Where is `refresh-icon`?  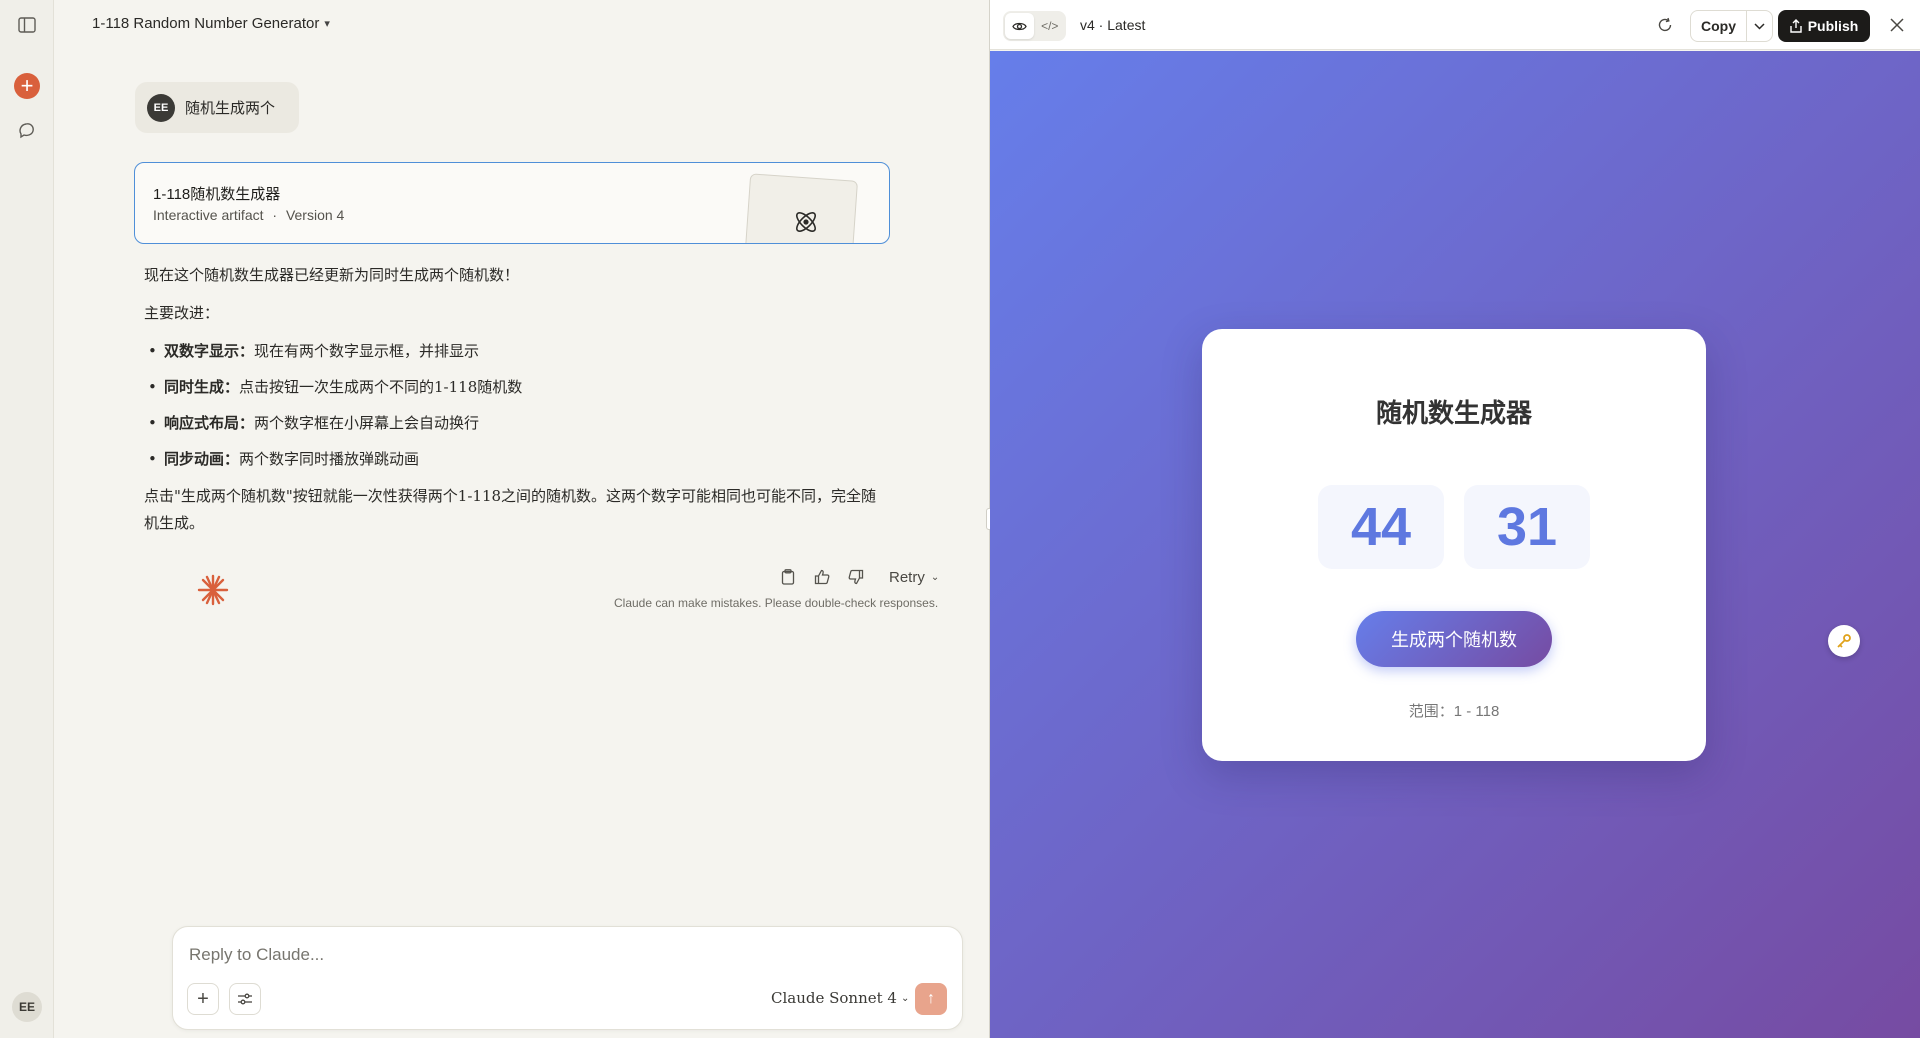 refresh-icon is located at coordinates (1665, 25).